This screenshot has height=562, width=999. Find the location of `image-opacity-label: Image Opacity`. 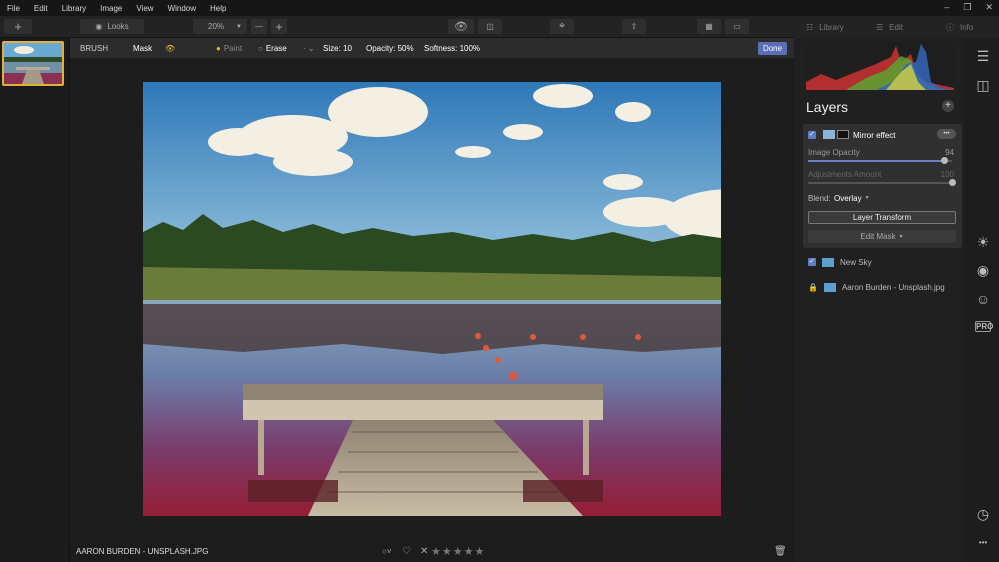

image-opacity-label: Image Opacity is located at coordinates (834, 152).